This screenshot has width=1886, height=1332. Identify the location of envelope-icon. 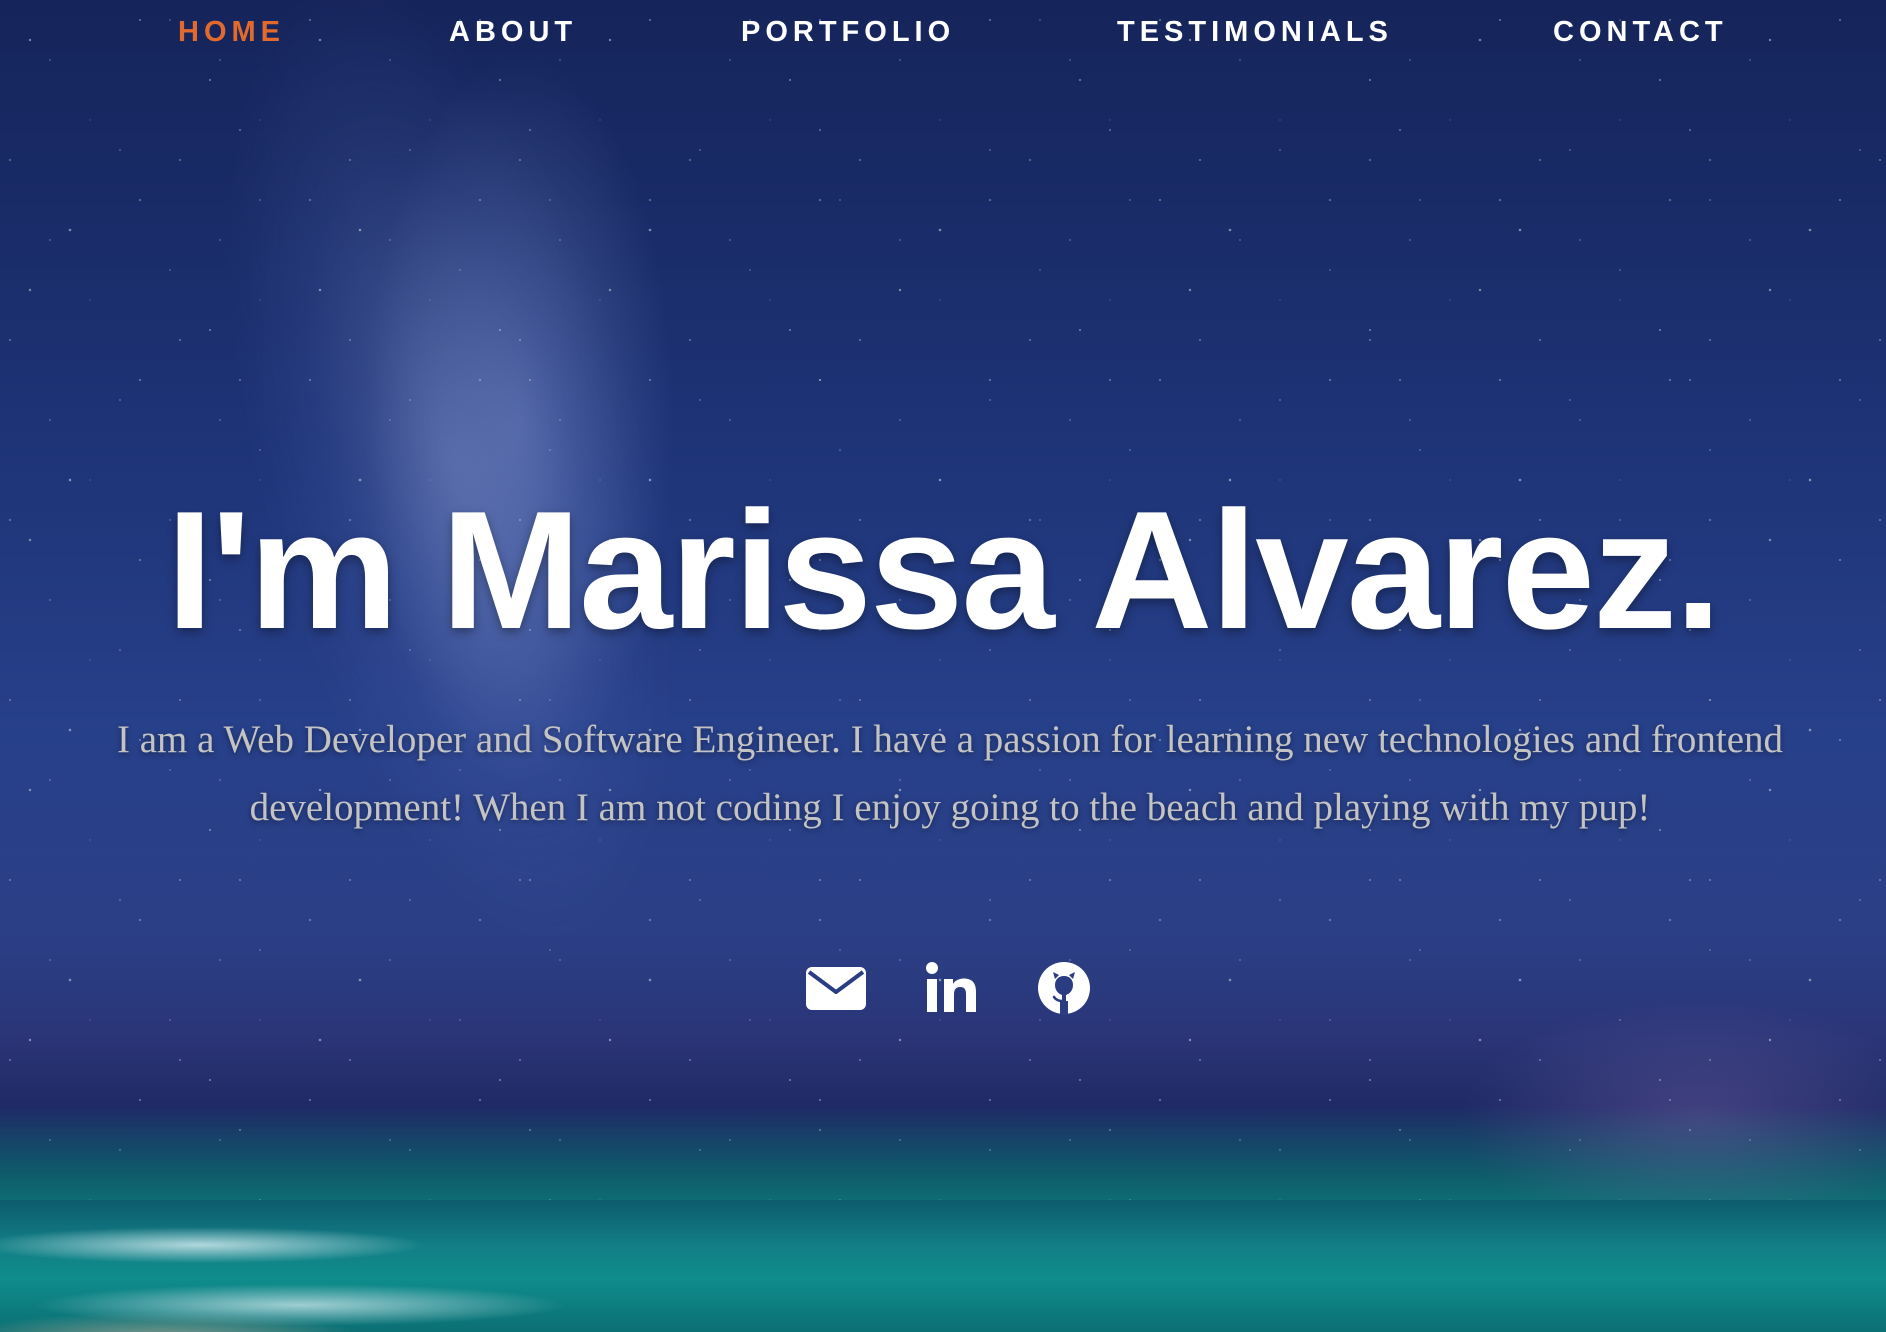
(836, 988).